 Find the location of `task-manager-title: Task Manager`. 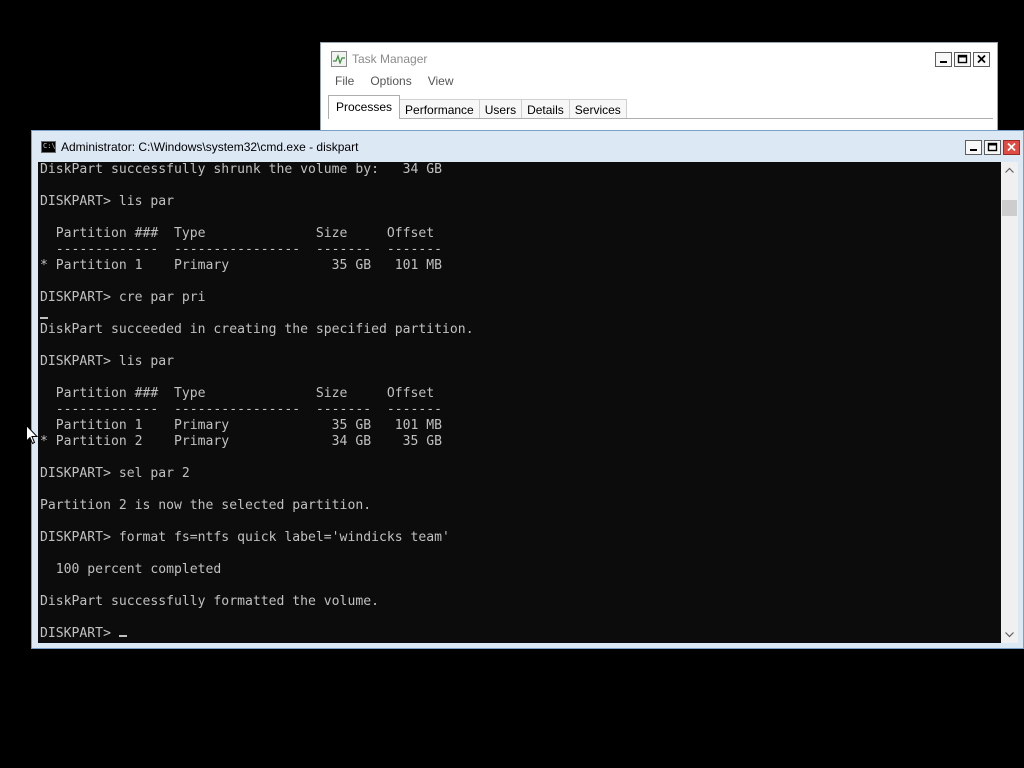

task-manager-title: Task Manager is located at coordinates (390, 59).